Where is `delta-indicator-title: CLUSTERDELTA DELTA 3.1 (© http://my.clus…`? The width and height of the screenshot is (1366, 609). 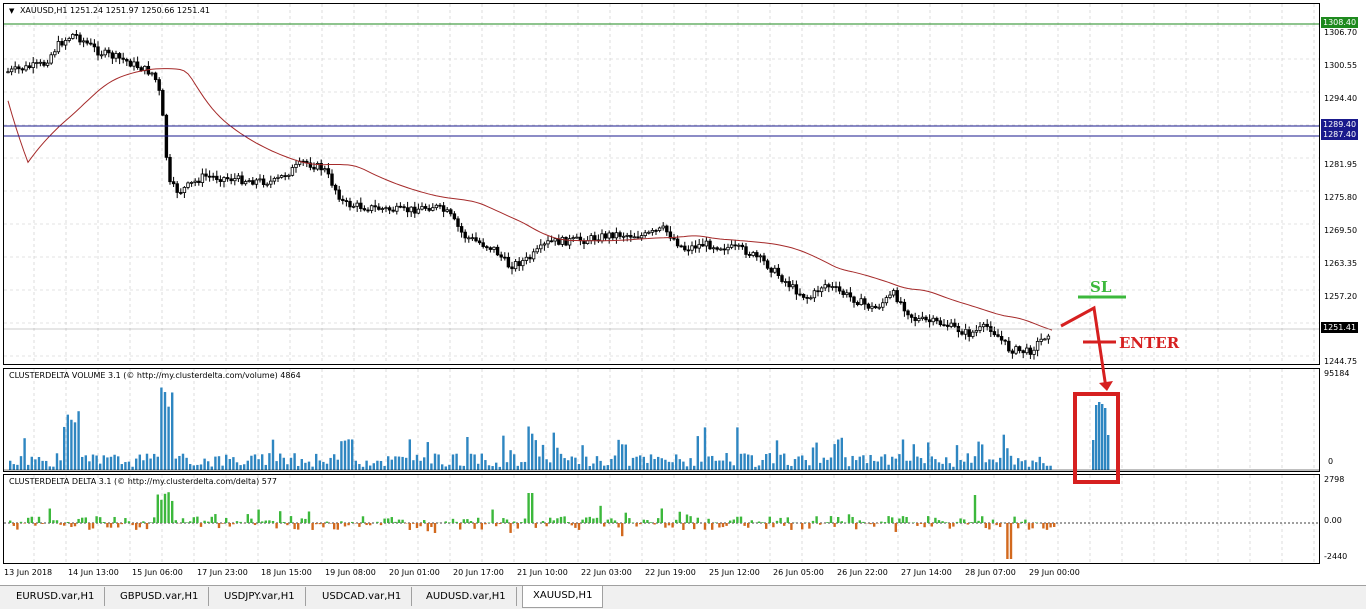 delta-indicator-title: CLUSTERDELTA DELTA 3.1 (© http://my.clus… is located at coordinates (143, 481).